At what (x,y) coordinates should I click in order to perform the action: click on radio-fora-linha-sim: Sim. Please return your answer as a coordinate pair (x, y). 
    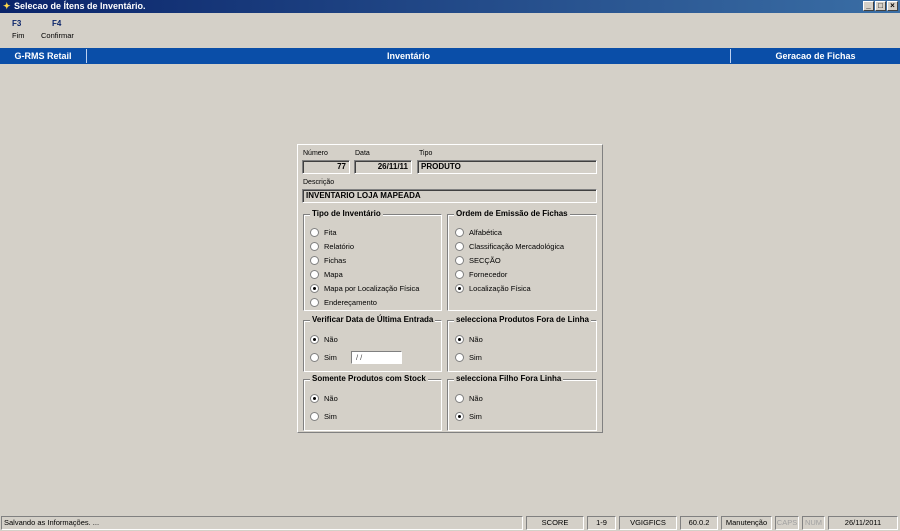
    Looking at the image, I should click on (468, 357).